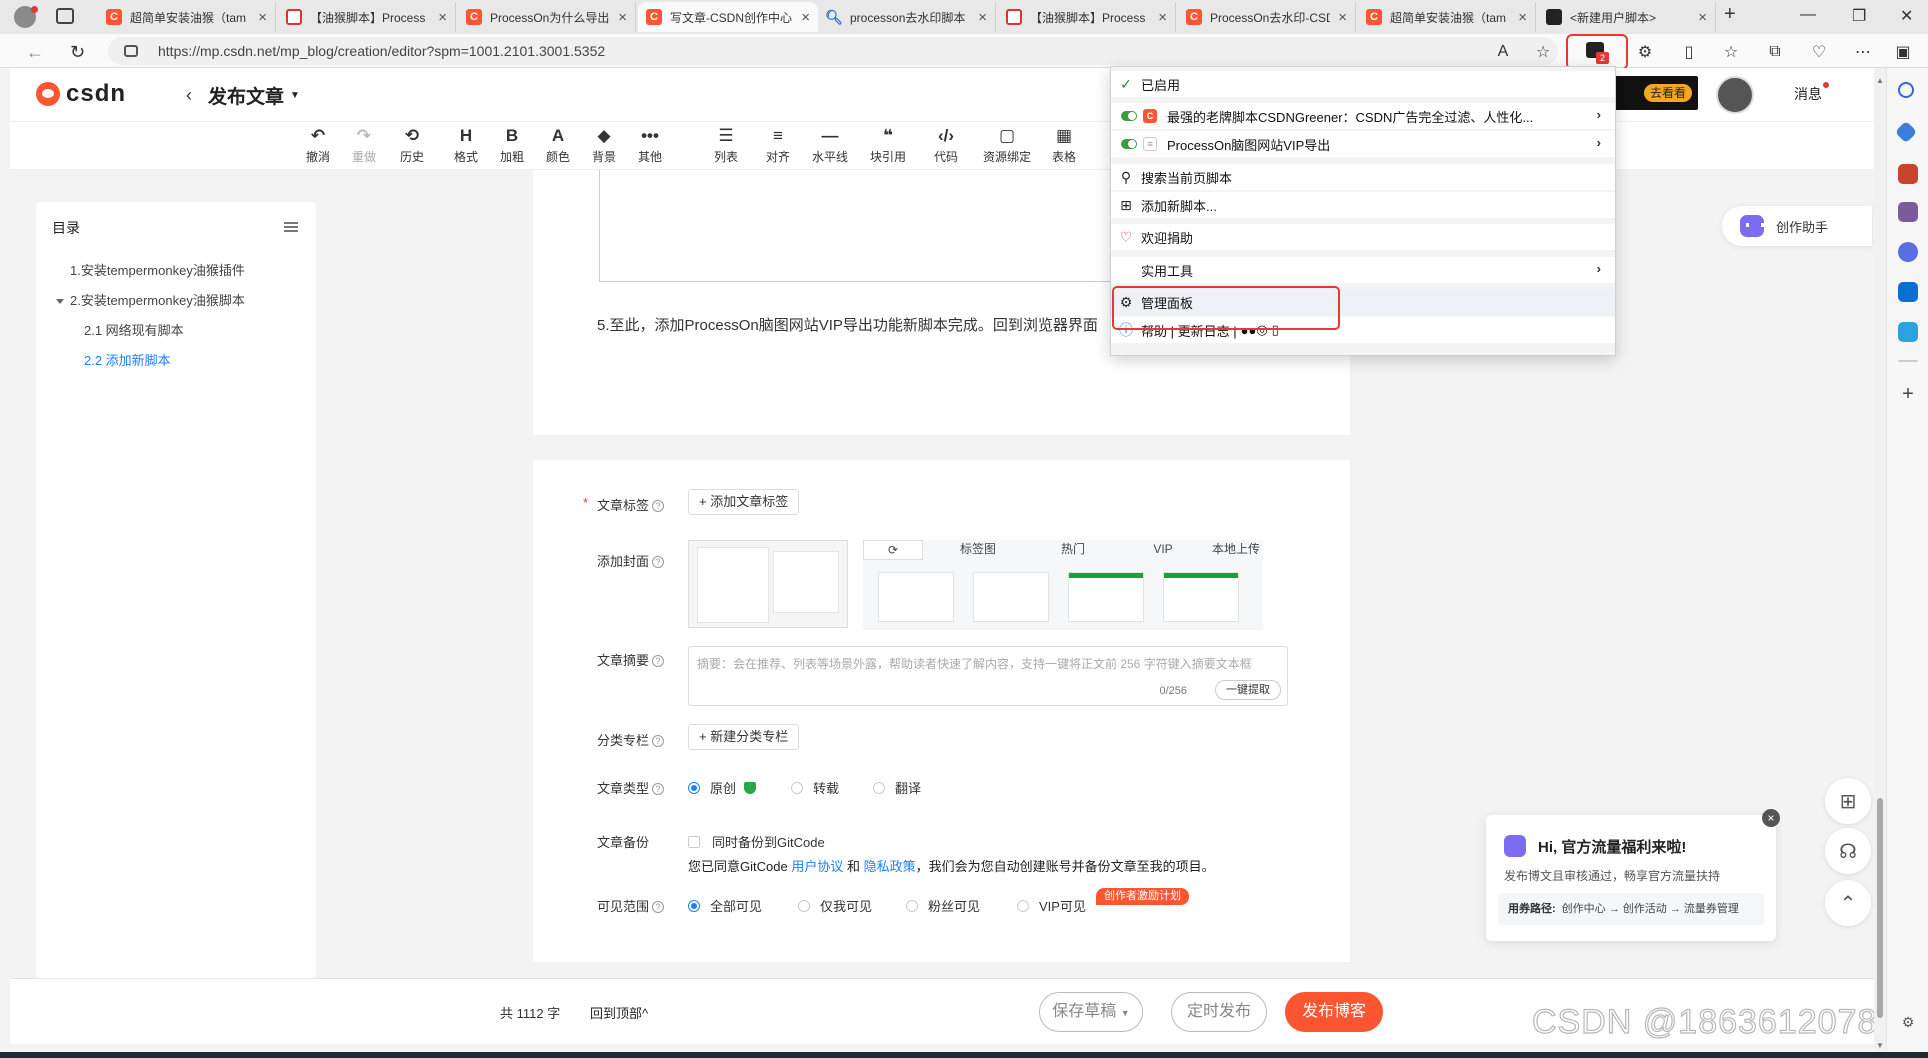 Image resolution: width=1928 pixels, height=1058 pixels. What do you see at coordinates (318, 145) in the screenshot?
I see `undo-button: ↶ 撤消` at bounding box center [318, 145].